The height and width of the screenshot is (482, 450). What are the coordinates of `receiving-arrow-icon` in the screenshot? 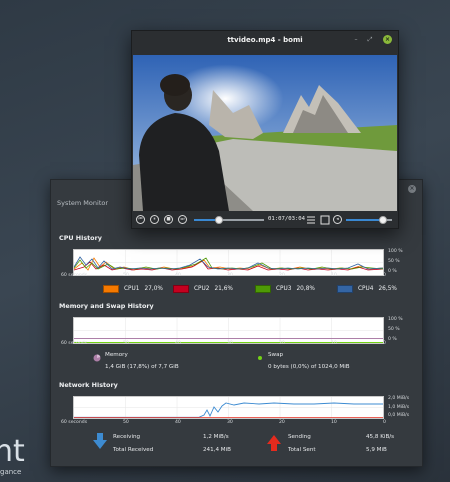 It's located at (100, 441).